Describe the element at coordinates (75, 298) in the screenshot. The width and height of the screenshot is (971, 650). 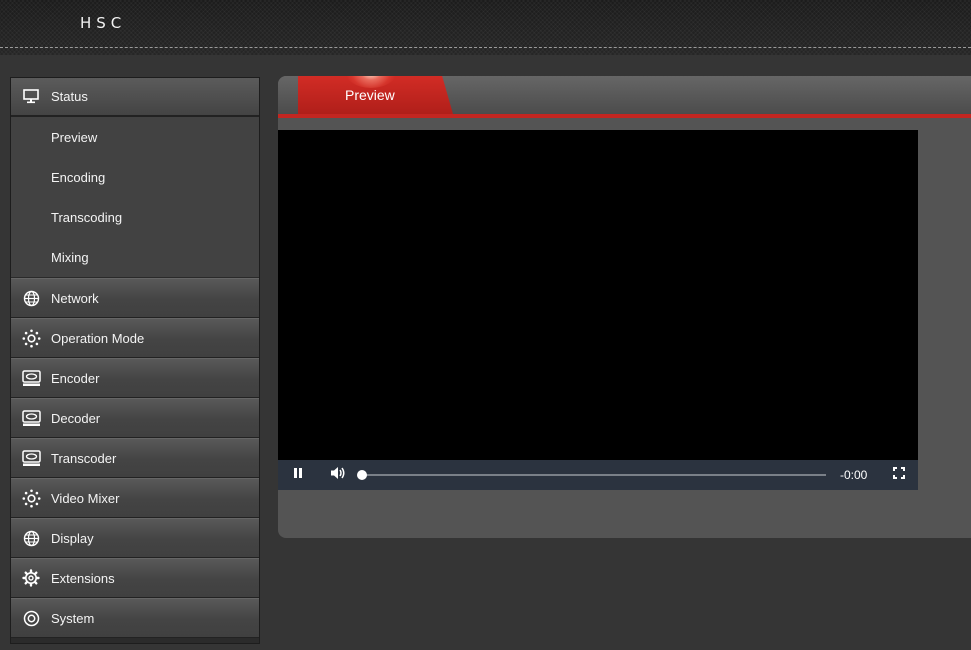
I see `sidebar-item-label: Network` at that location.